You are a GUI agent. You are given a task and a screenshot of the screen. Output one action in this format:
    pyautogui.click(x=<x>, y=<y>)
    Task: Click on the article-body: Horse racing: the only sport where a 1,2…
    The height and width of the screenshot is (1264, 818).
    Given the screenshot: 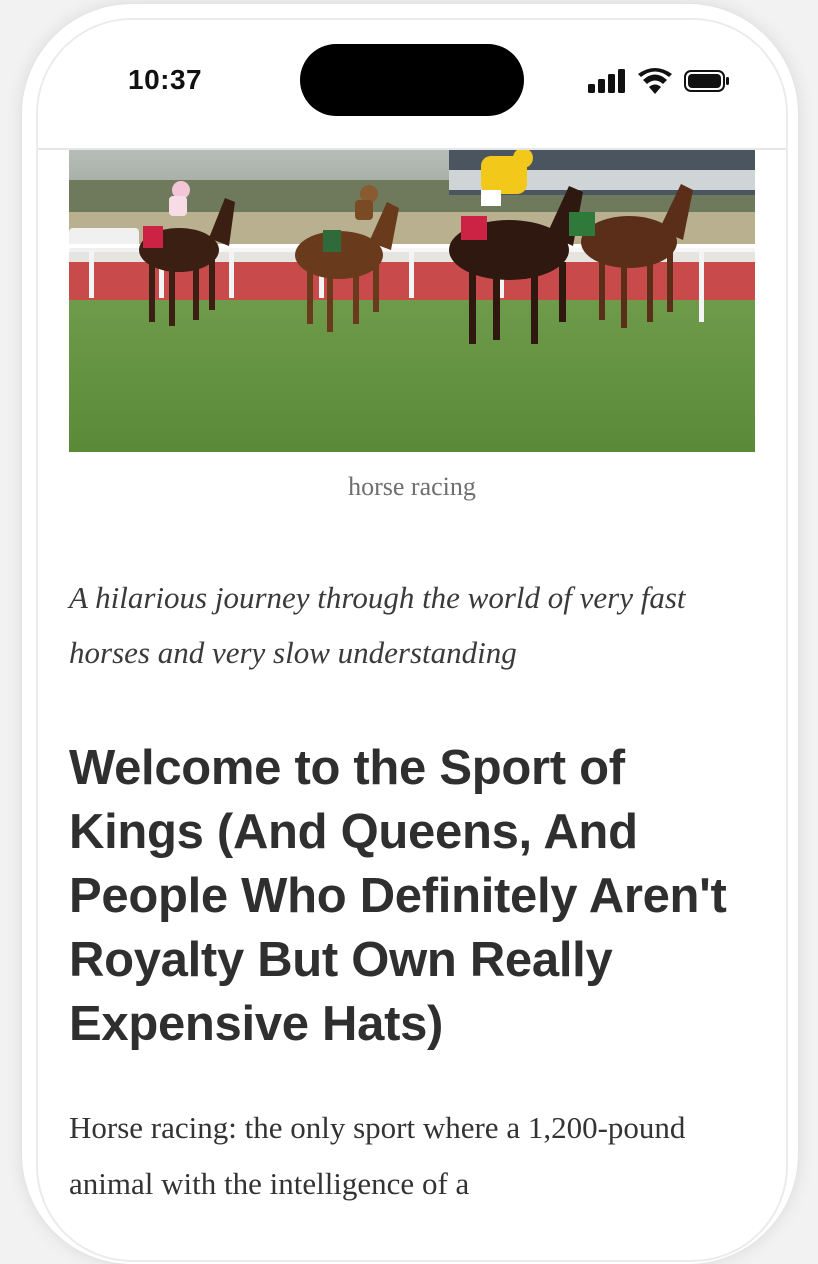 What is the action you would take?
    pyautogui.click(x=377, y=1155)
    